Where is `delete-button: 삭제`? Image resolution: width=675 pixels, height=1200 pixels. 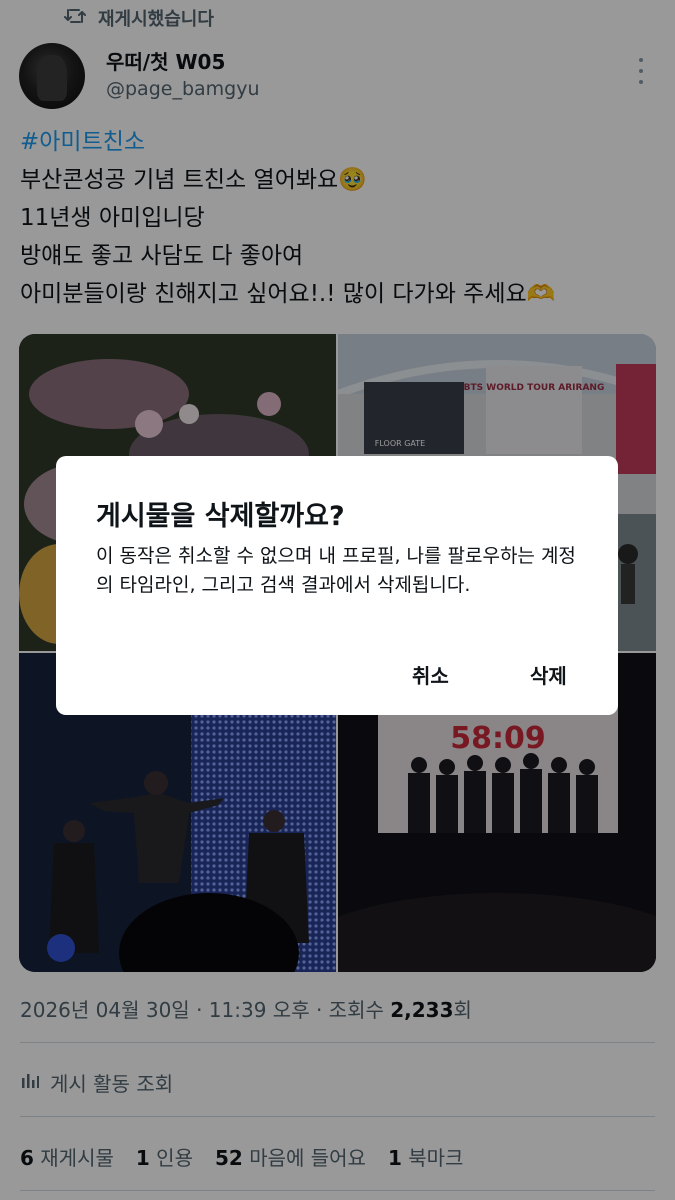
delete-button: 삭제 is located at coordinates (548, 674).